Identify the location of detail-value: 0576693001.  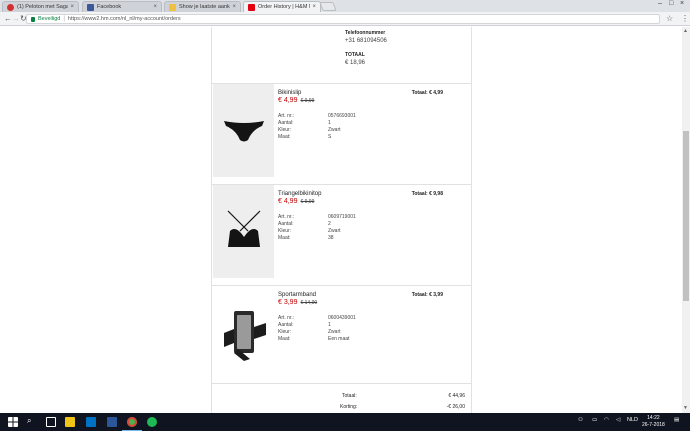
(342, 116).